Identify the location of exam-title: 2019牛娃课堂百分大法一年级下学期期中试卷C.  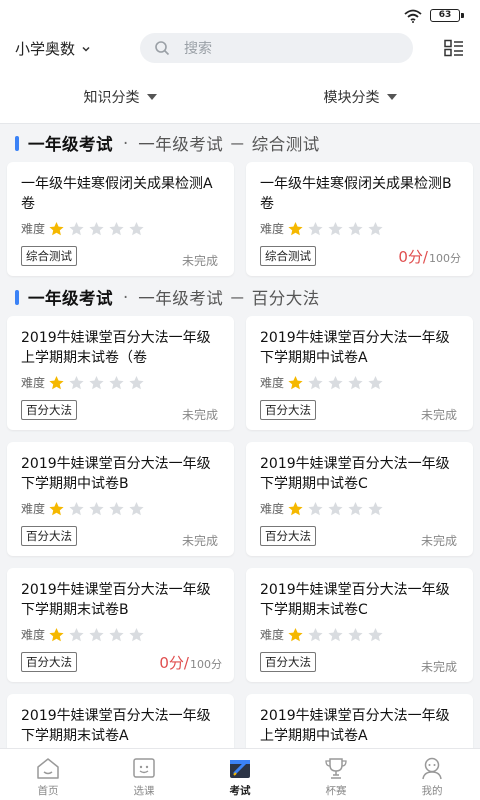
(355, 474).